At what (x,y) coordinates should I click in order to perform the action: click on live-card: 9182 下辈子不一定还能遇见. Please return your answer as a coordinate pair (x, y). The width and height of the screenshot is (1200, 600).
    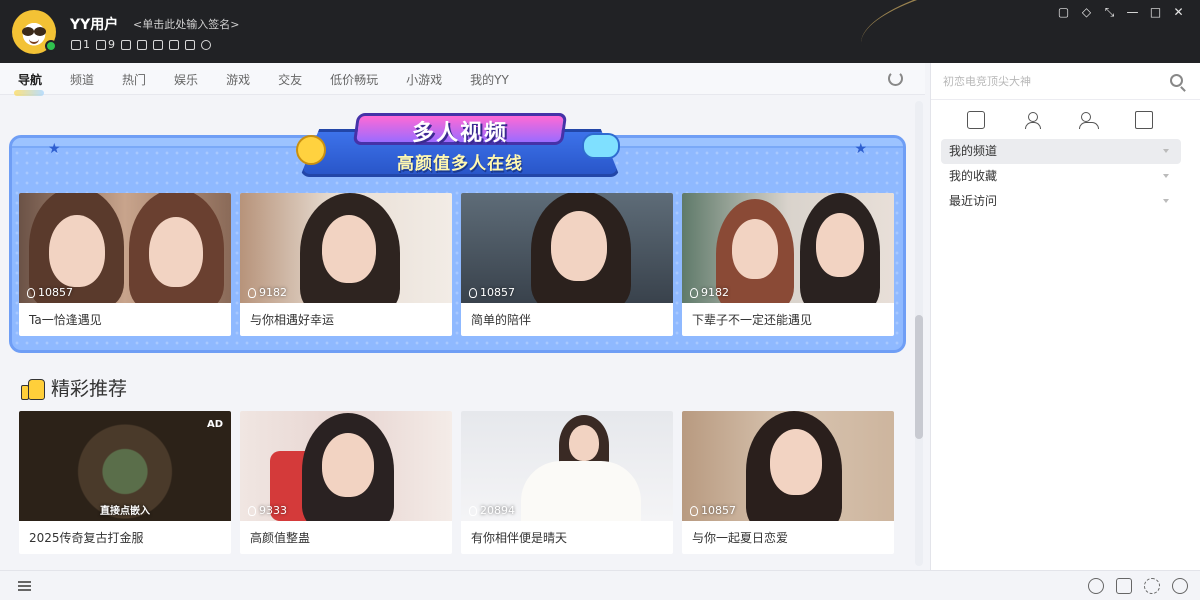
    Looking at the image, I should click on (788, 264).